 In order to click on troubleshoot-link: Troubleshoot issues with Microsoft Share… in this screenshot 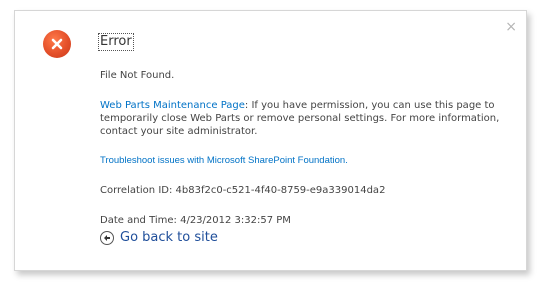, I will do `click(224, 160)`.